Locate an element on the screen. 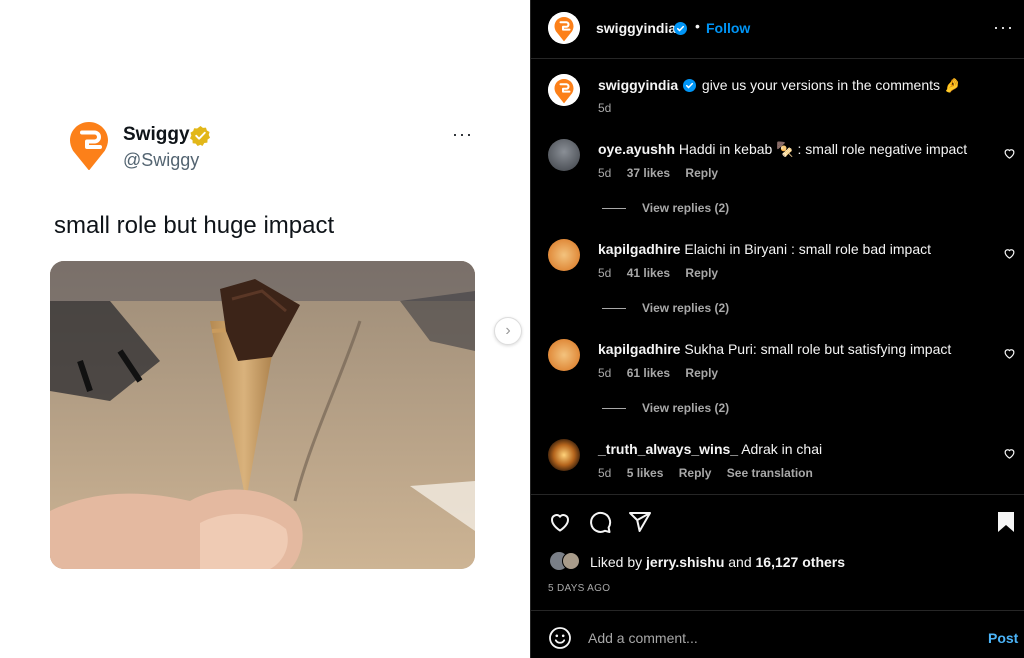 This screenshot has width=1024, height=658. tweet-more-icon: ··· is located at coordinates (462, 134).